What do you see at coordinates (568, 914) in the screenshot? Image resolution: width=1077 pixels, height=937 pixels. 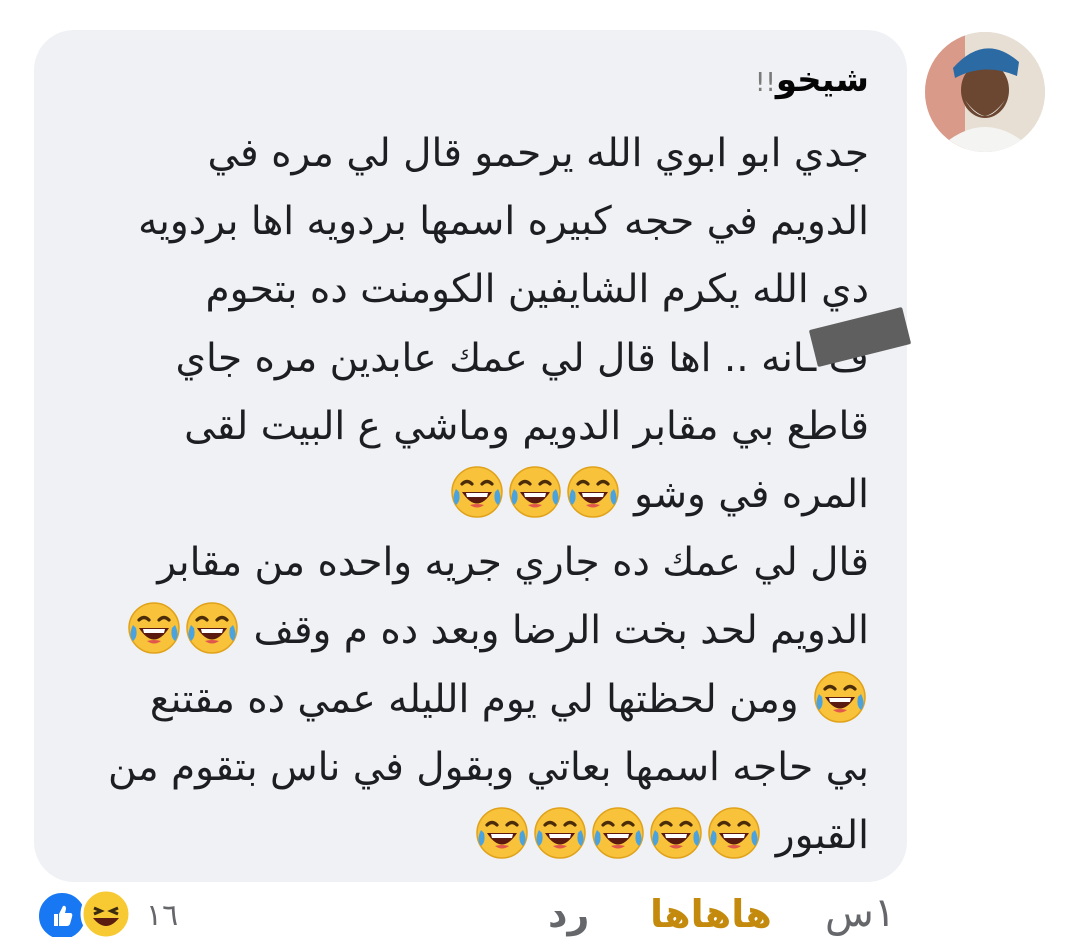 I see `reply-button: رد` at bounding box center [568, 914].